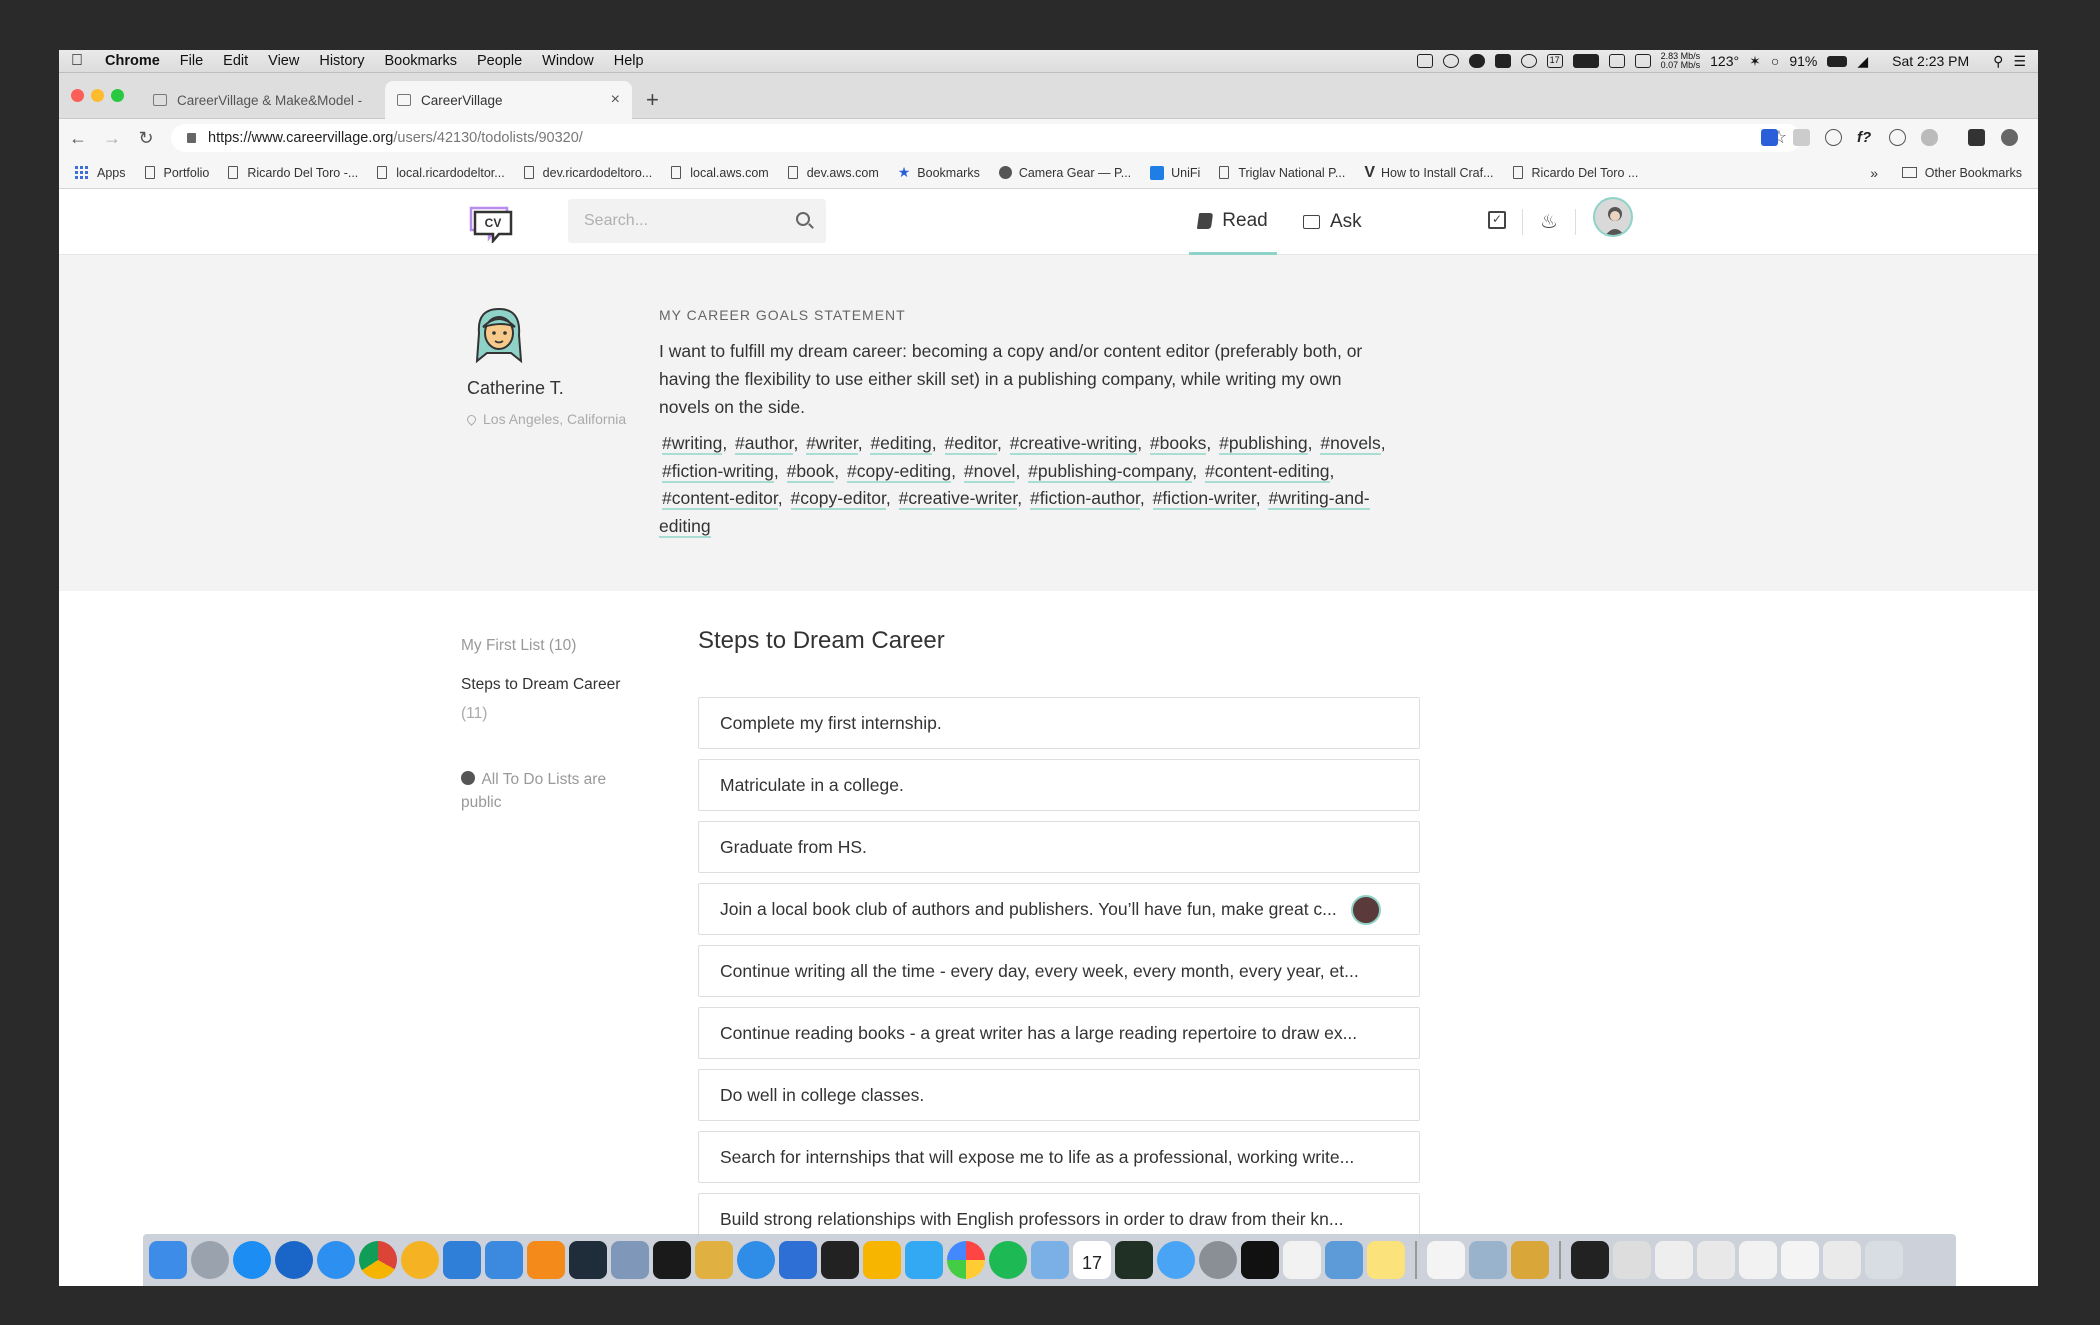 The image size is (2100, 1325). I want to click on tag-link: #copy-editing, so click(899, 471).